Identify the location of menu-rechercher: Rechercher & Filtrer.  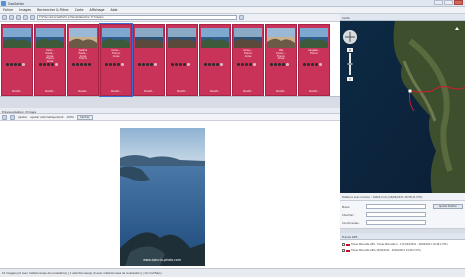
(53, 10).